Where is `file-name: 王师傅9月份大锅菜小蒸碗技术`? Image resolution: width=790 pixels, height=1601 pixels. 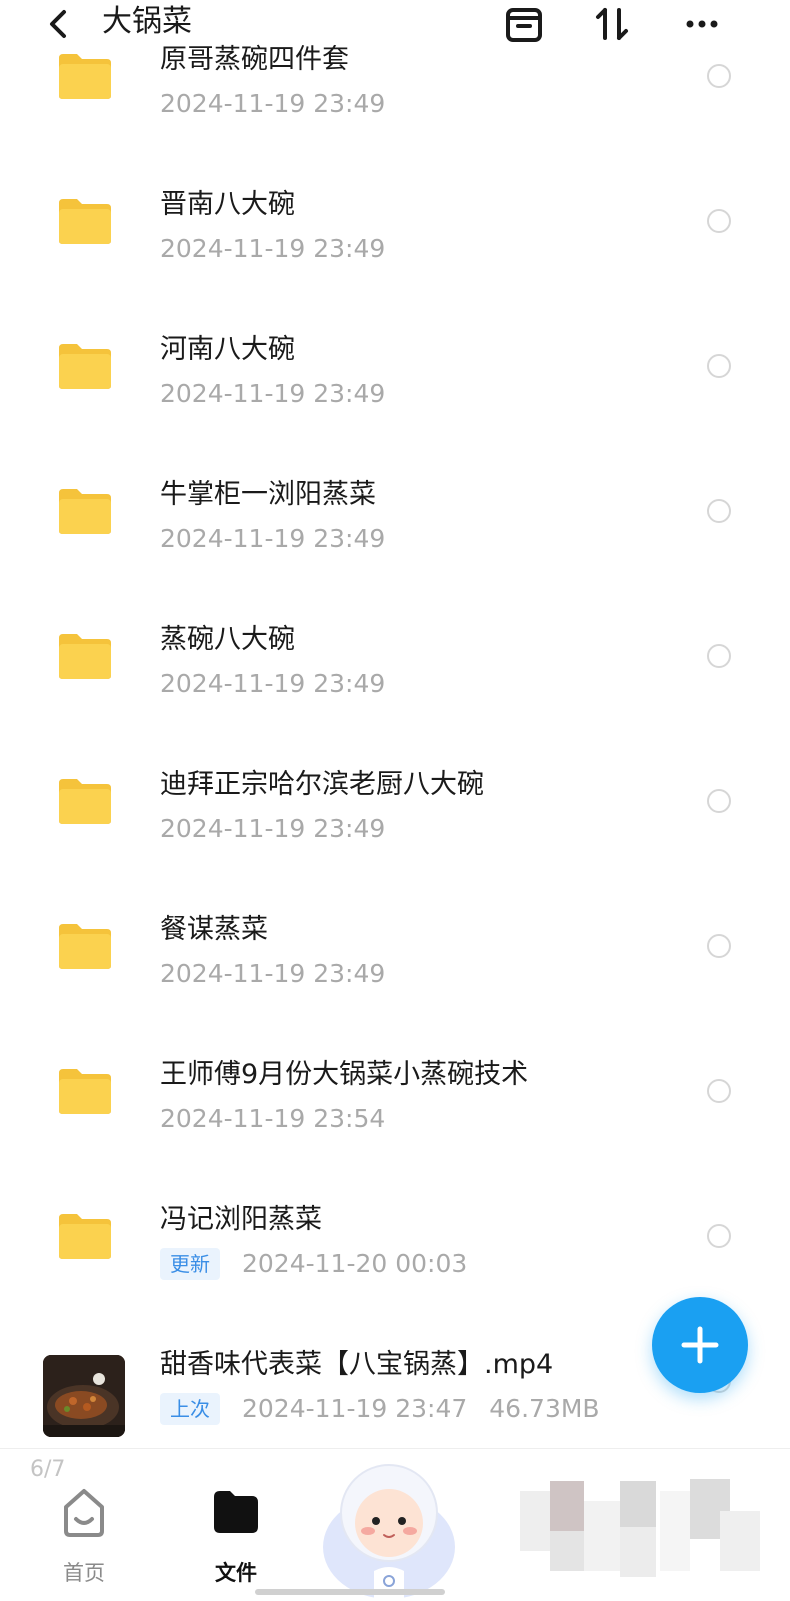
file-name: 王师傅9月份大锅菜小蒸碗技术 is located at coordinates (344, 1074).